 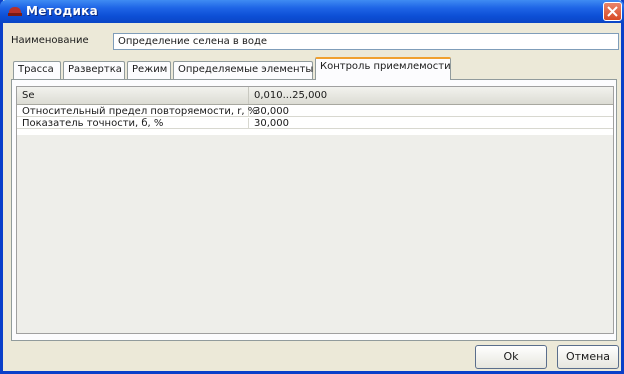 I want to click on tab-trassa: Трасса, so click(x=37, y=70).